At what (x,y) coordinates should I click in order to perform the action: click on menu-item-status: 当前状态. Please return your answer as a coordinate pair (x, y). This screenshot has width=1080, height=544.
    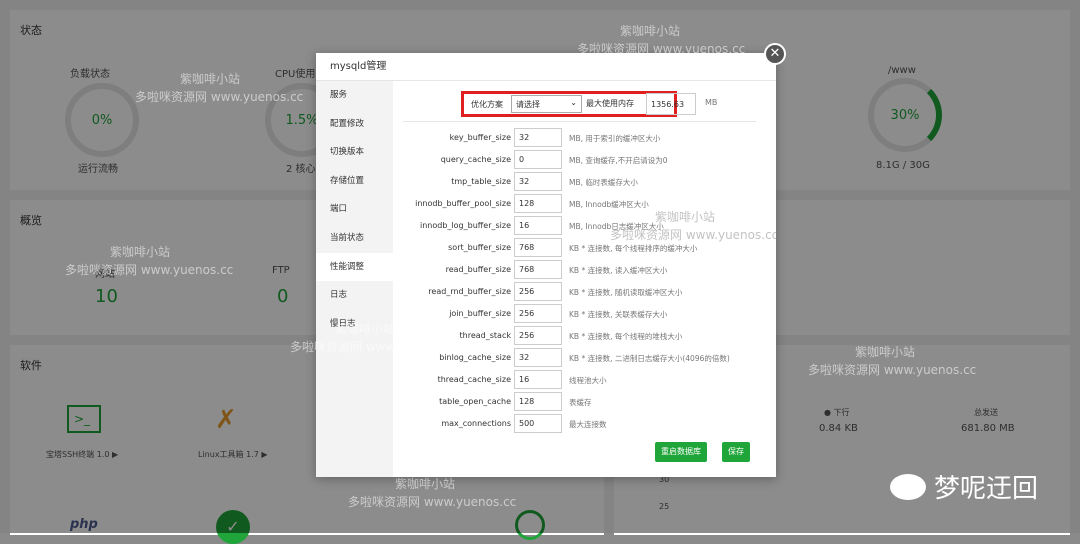
    Looking at the image, I should click on (354, 238).